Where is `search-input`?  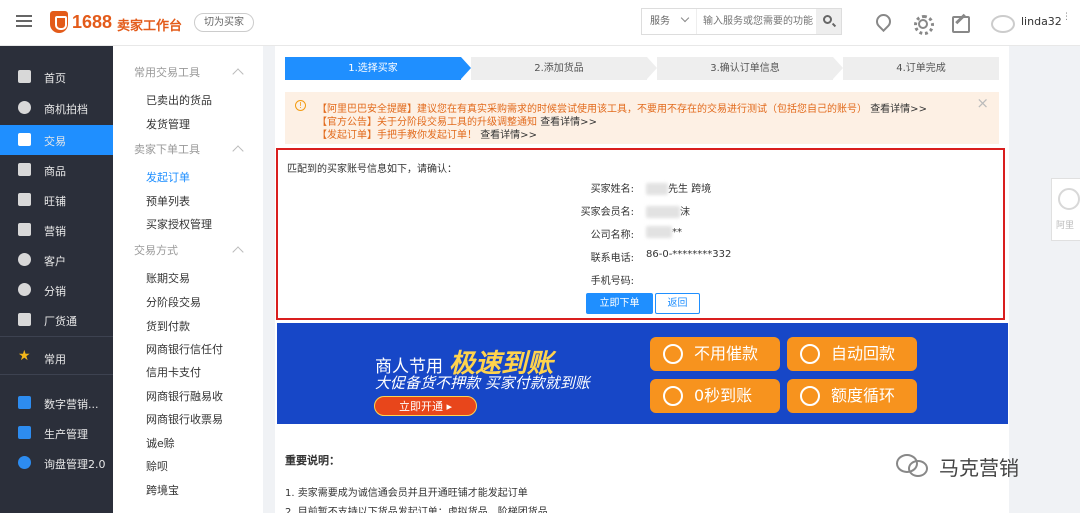
search-input is located at coordinates (757, 21).